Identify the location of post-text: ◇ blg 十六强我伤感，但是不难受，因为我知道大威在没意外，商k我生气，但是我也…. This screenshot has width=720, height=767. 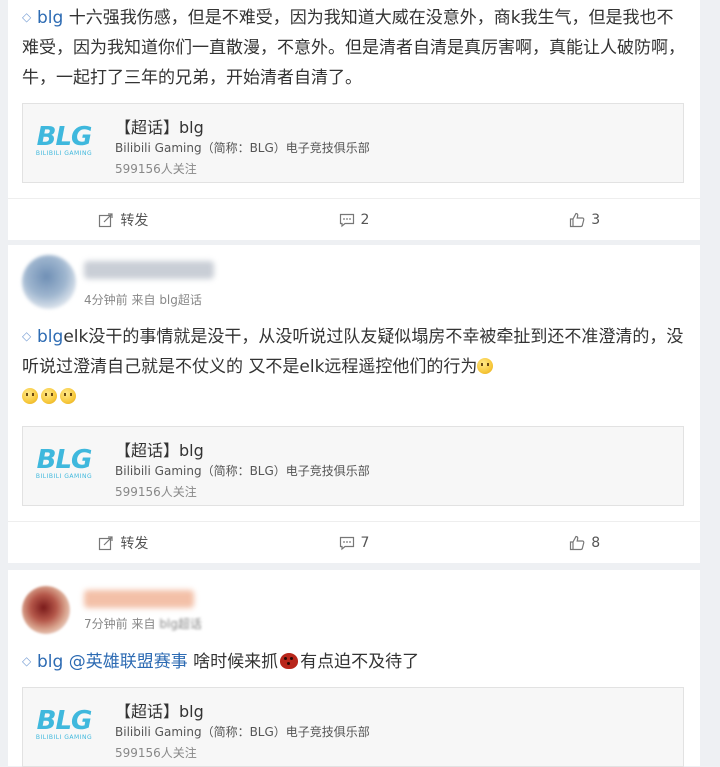
(354, 46).